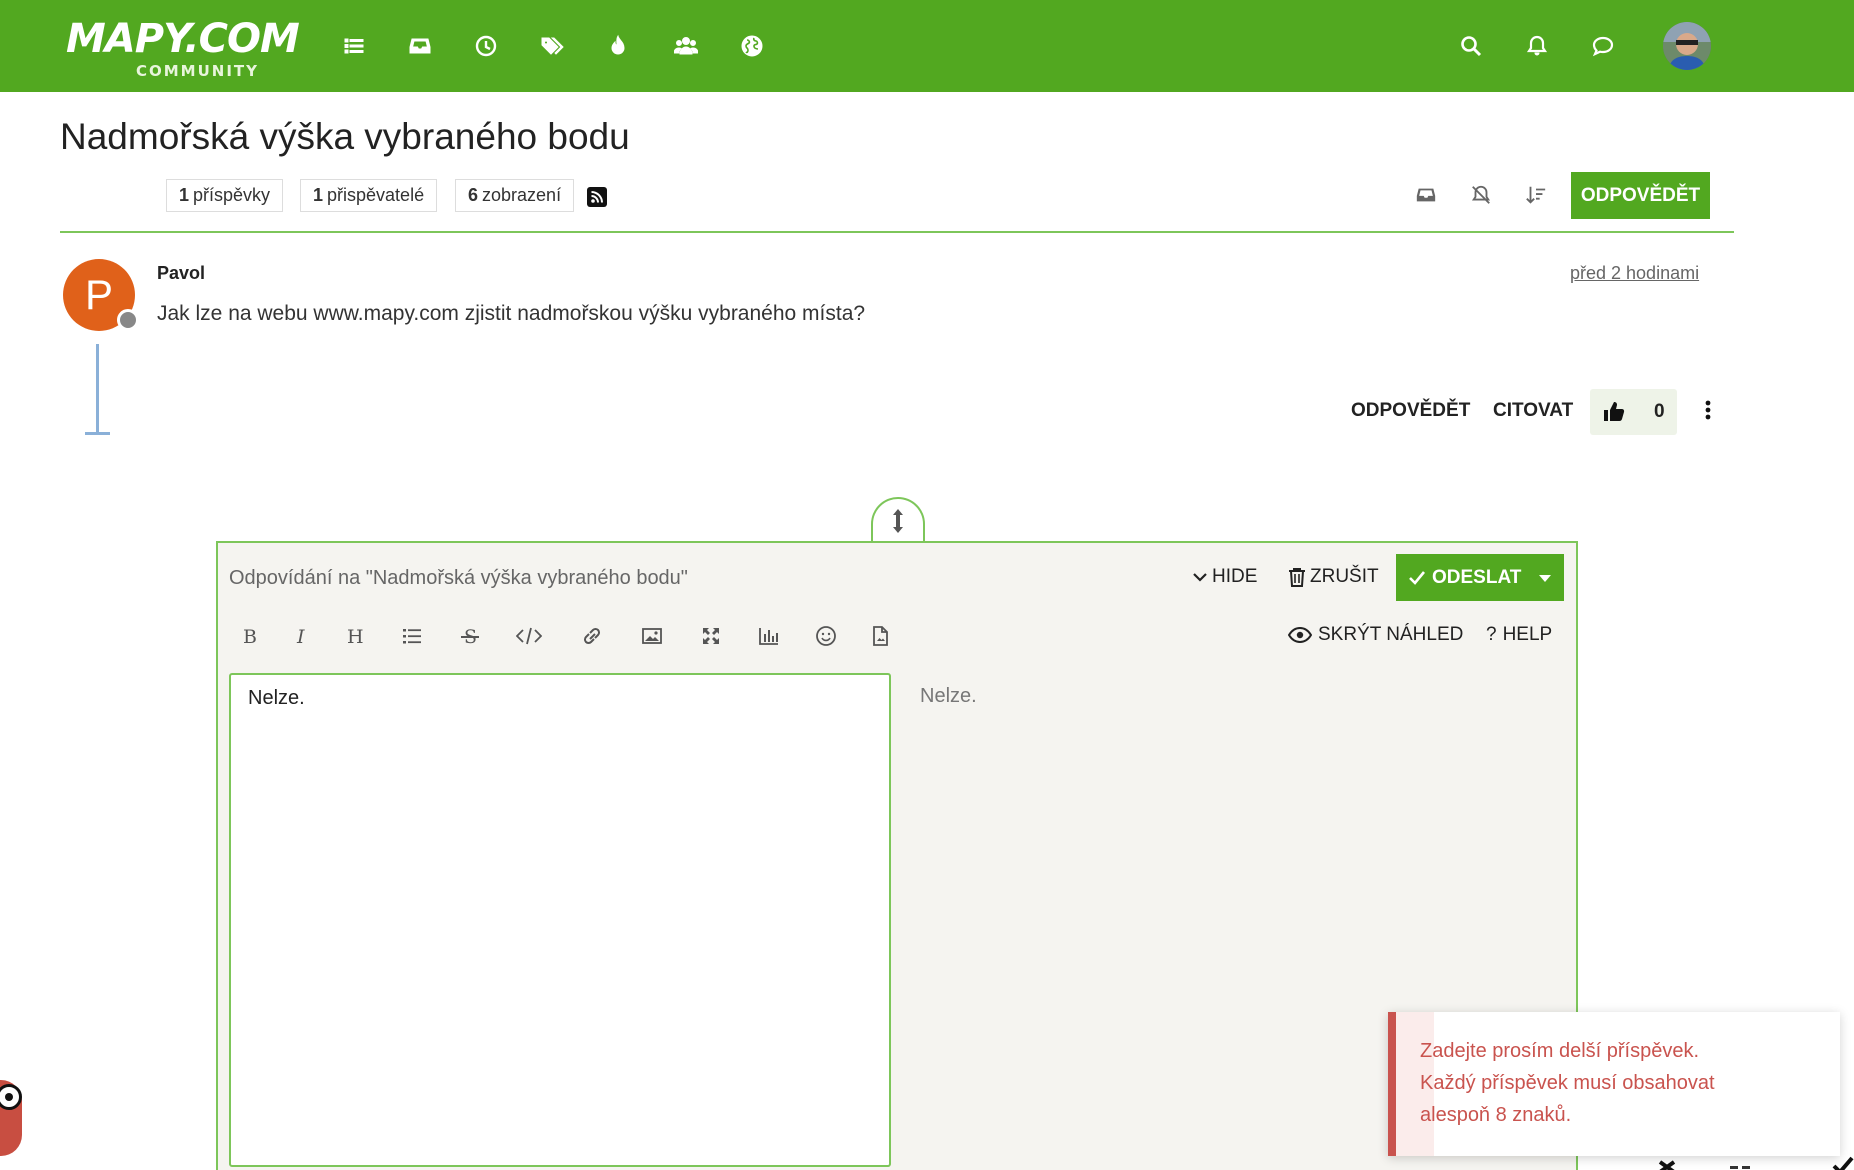  I want to click on stat-views: 6 zobrazení, so click(515, 195).